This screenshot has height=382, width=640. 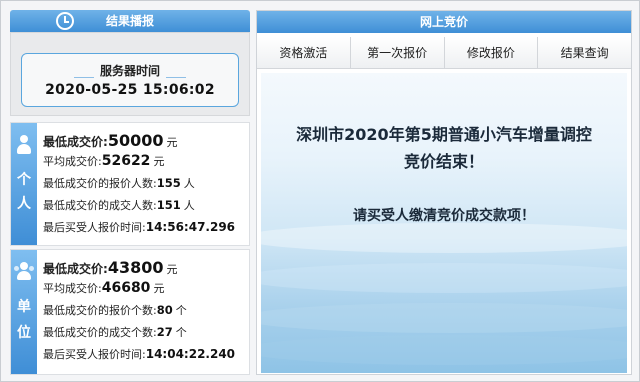 I want to click on server-time-card: 服务器时间 2020-05-25 15:06:02, so click(x=130, y=80).